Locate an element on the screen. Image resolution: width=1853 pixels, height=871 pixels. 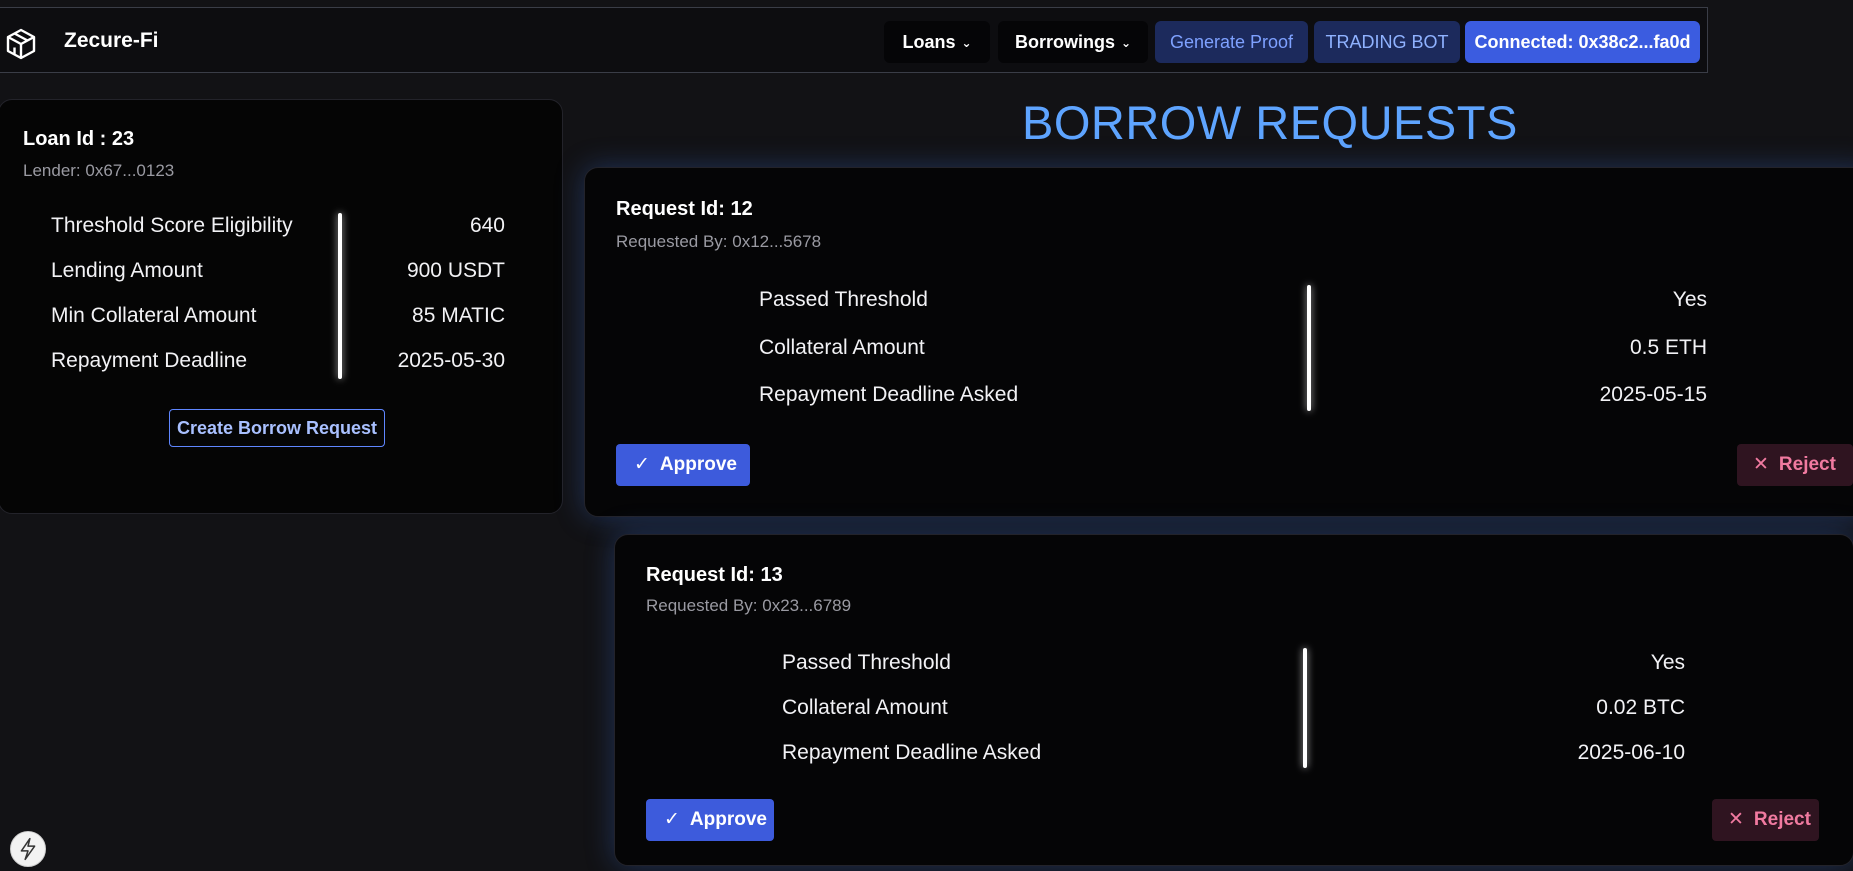
request-row-value: 2025-05-15 is located at coordinates (1653, 394).